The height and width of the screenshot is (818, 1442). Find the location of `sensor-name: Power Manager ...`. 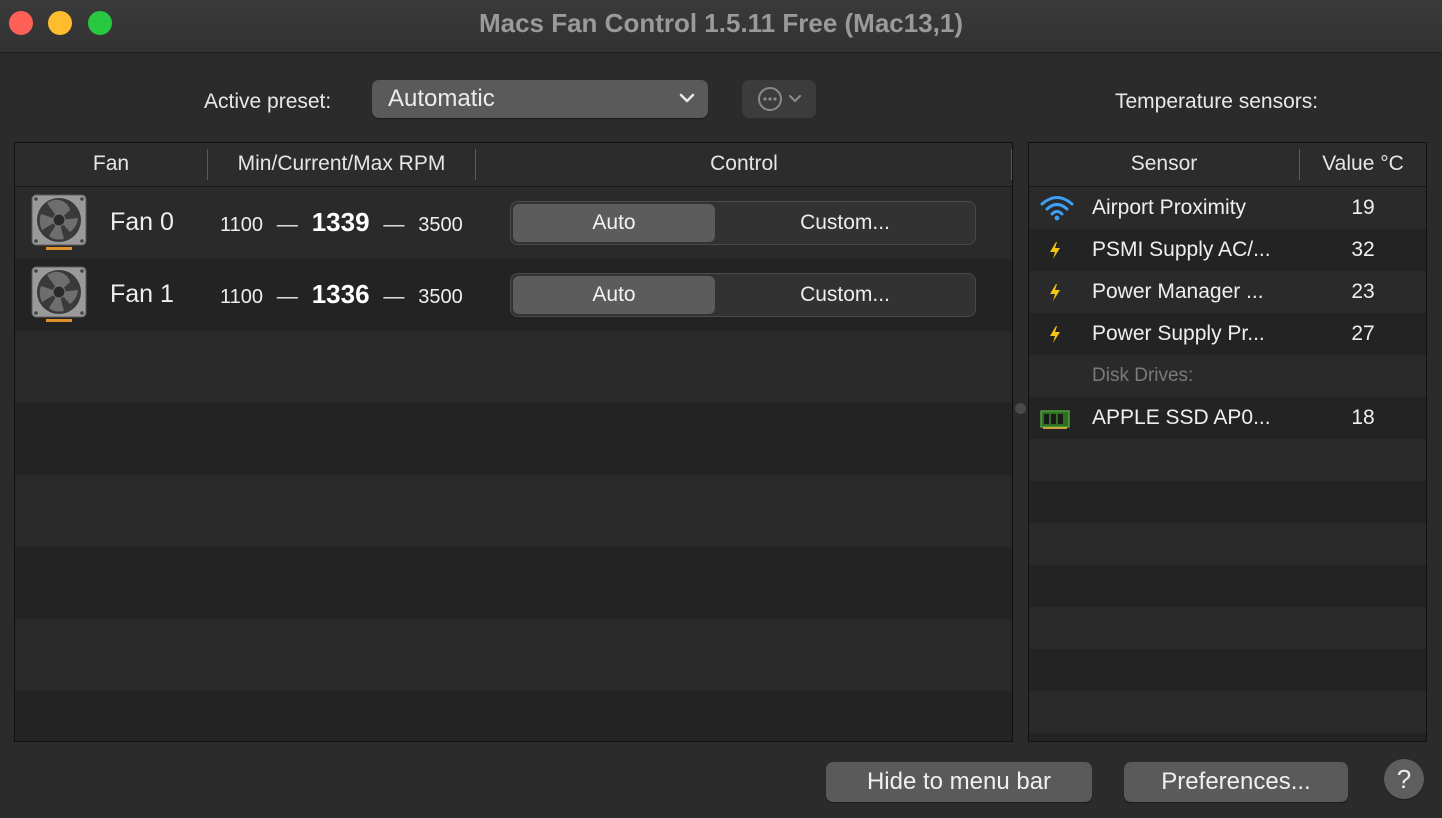

sensor-name: Power Manager ... is located at coordinates (1178, 291).